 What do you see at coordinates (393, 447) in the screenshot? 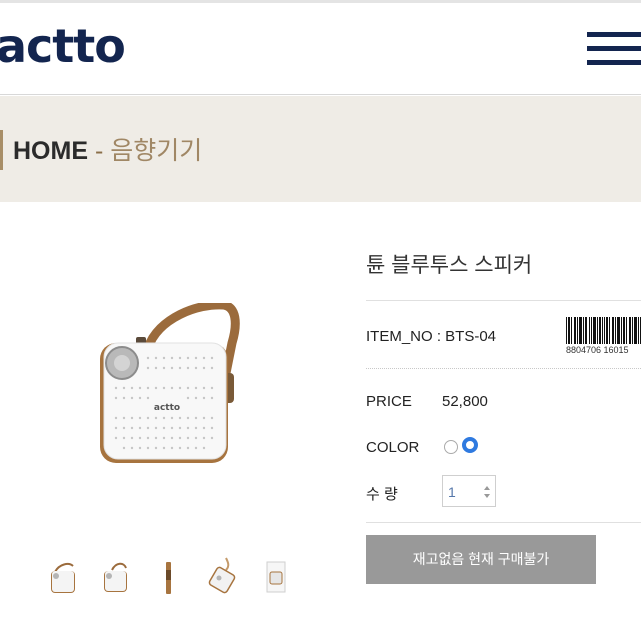
I see `color-label: COLOR` at bounding box center [393, 447].